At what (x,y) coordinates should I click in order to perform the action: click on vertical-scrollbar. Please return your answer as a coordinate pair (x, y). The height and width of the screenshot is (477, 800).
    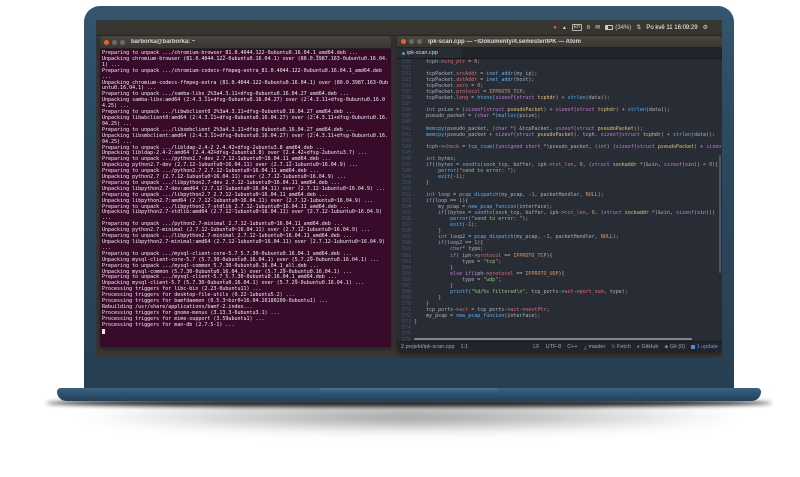
    Looking at the image, I should click on (720, 214).